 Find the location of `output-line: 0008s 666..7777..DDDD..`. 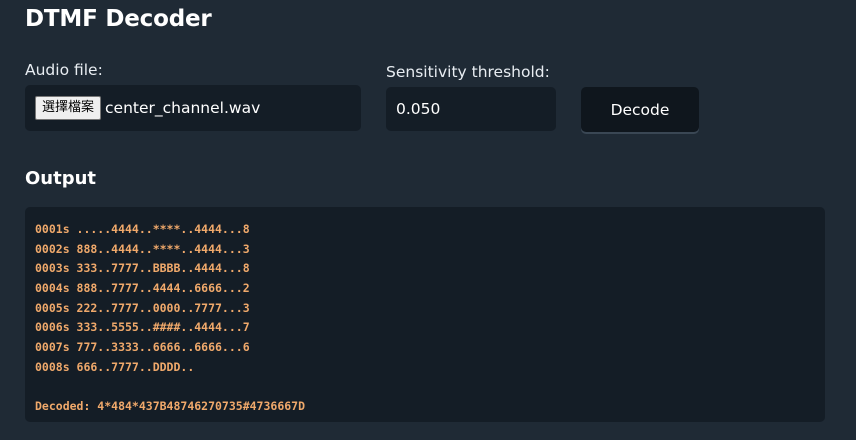

output-line: 0008s 666..7777..DDDD.. is located at coordinates (115, 366).